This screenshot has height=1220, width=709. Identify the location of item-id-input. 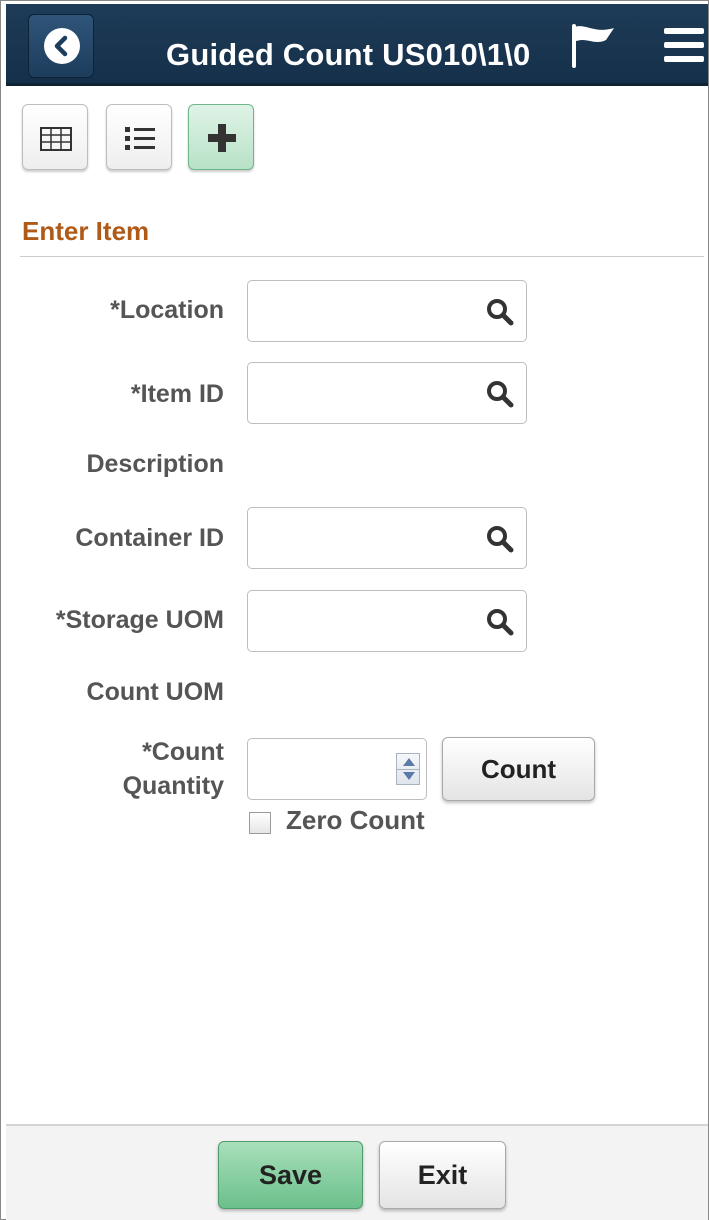
(361, 393).